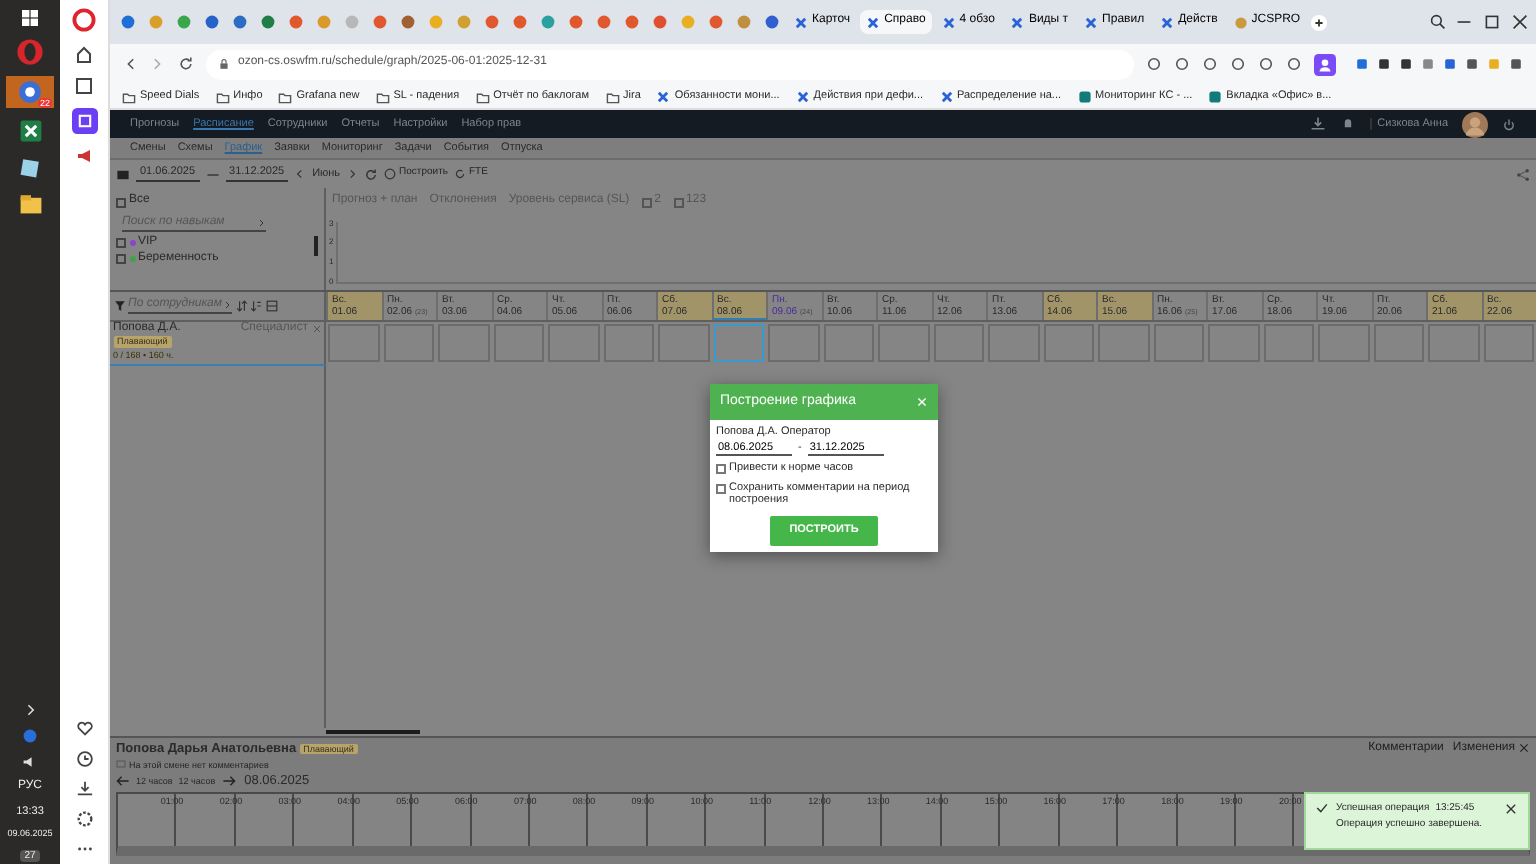 Image resolution: width=1536 pixels, height=864 pixels. What do you see at coordinates (459, 174) in the screenshot?
I see `fte-icon` at bounding box center [459, 174].